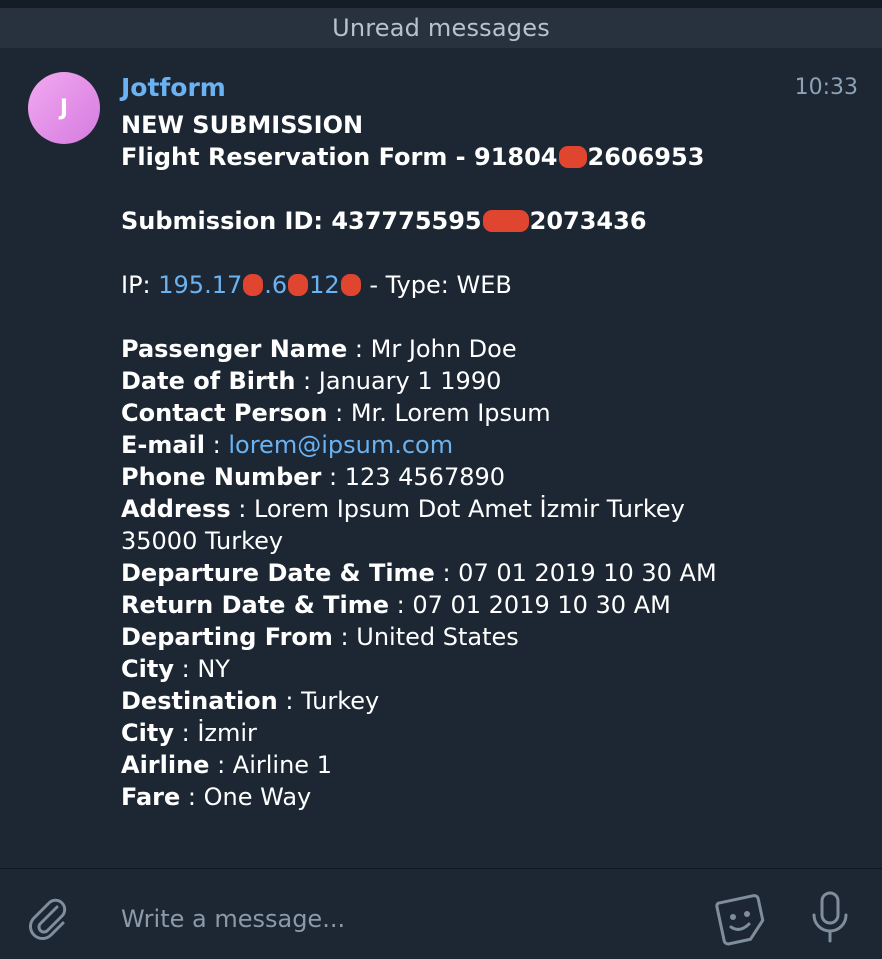  I want to click on field-passenger-name: Passenger Name : Mr John Doe, so click(486, 349).